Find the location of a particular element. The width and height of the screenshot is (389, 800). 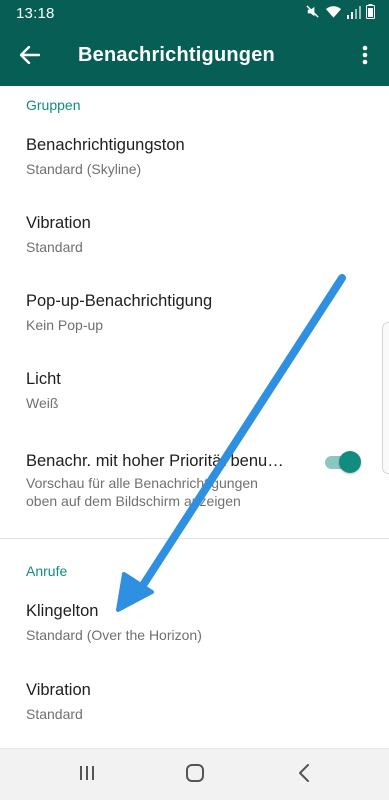

priority-toggle is located at coordinates (343, 462).